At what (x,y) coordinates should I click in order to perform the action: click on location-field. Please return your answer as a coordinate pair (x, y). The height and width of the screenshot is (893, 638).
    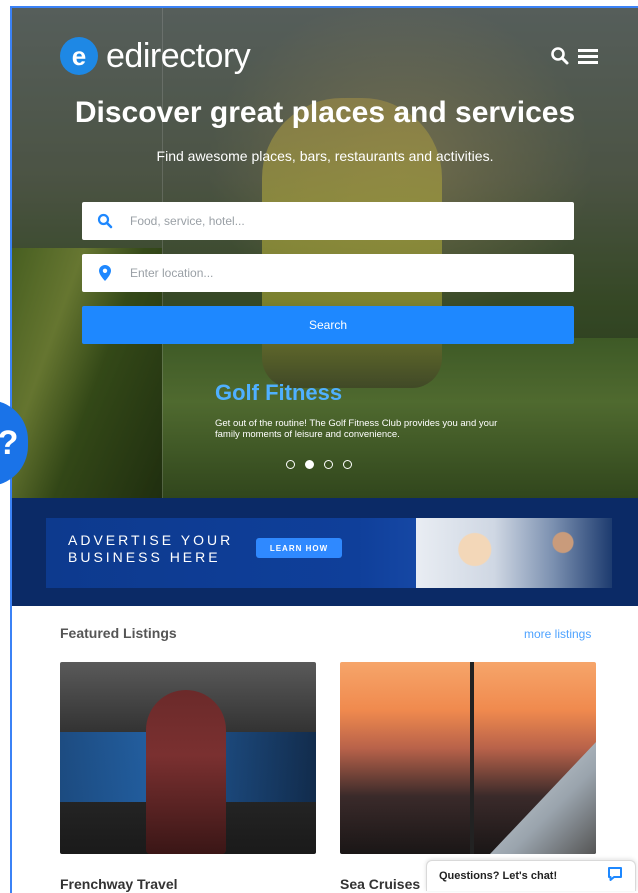
    Looking at the image, I should click on (328, 273).